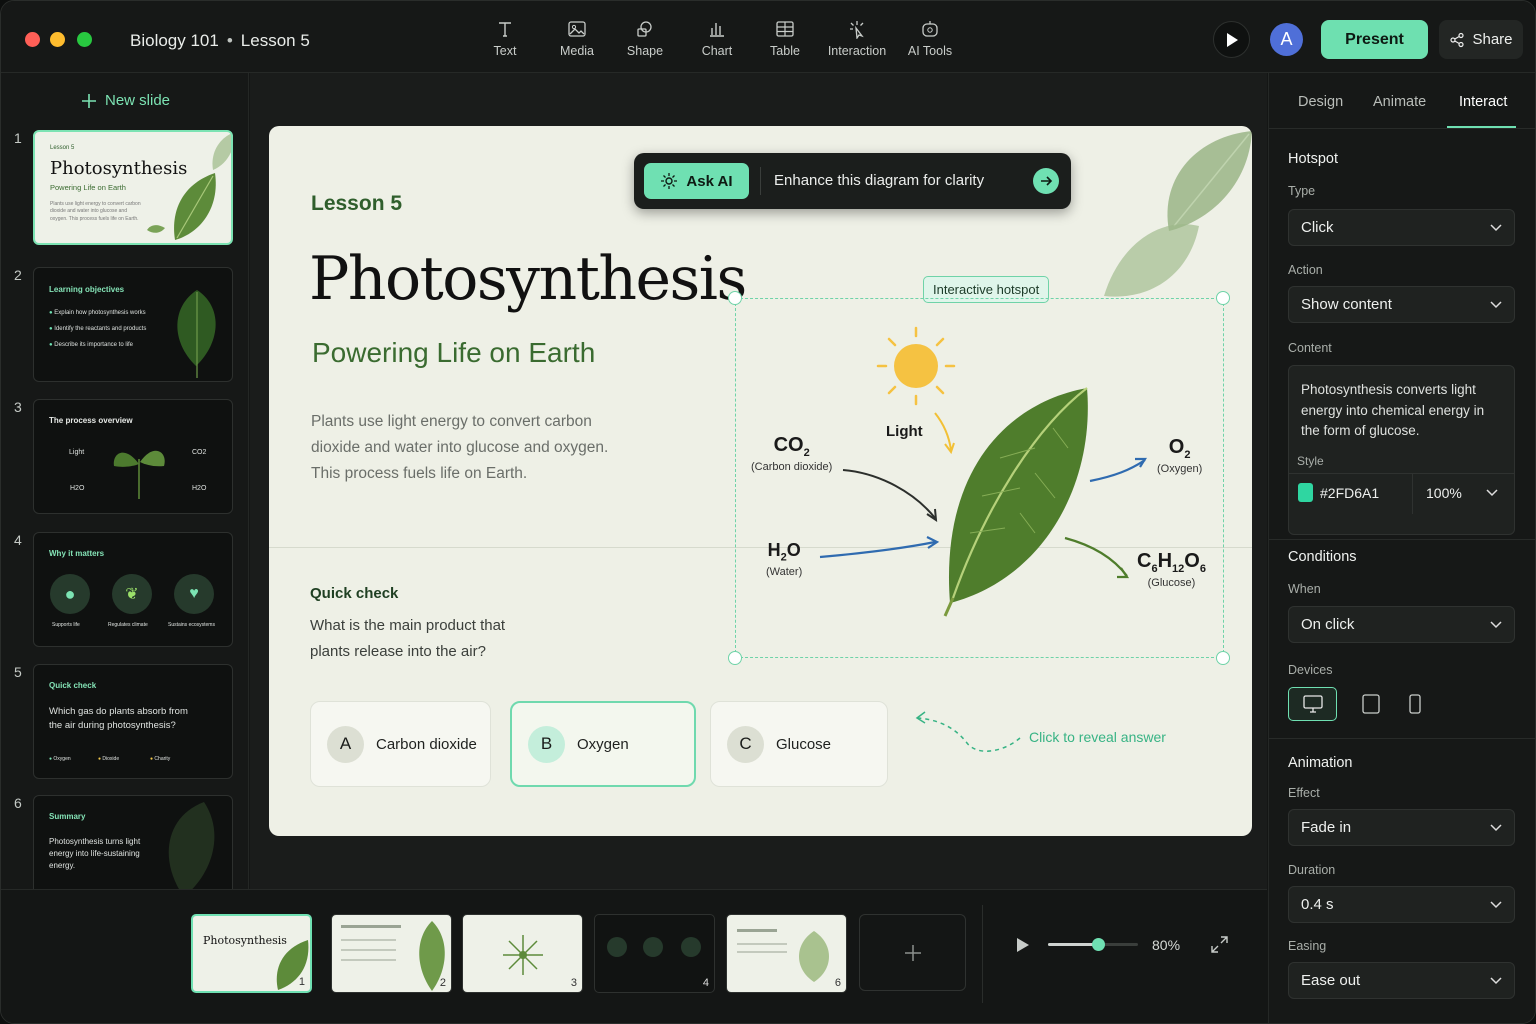 The width and height of the screenshot is (1536, 1024). I want to click on zoom-slider-track, so click(1093, 944).